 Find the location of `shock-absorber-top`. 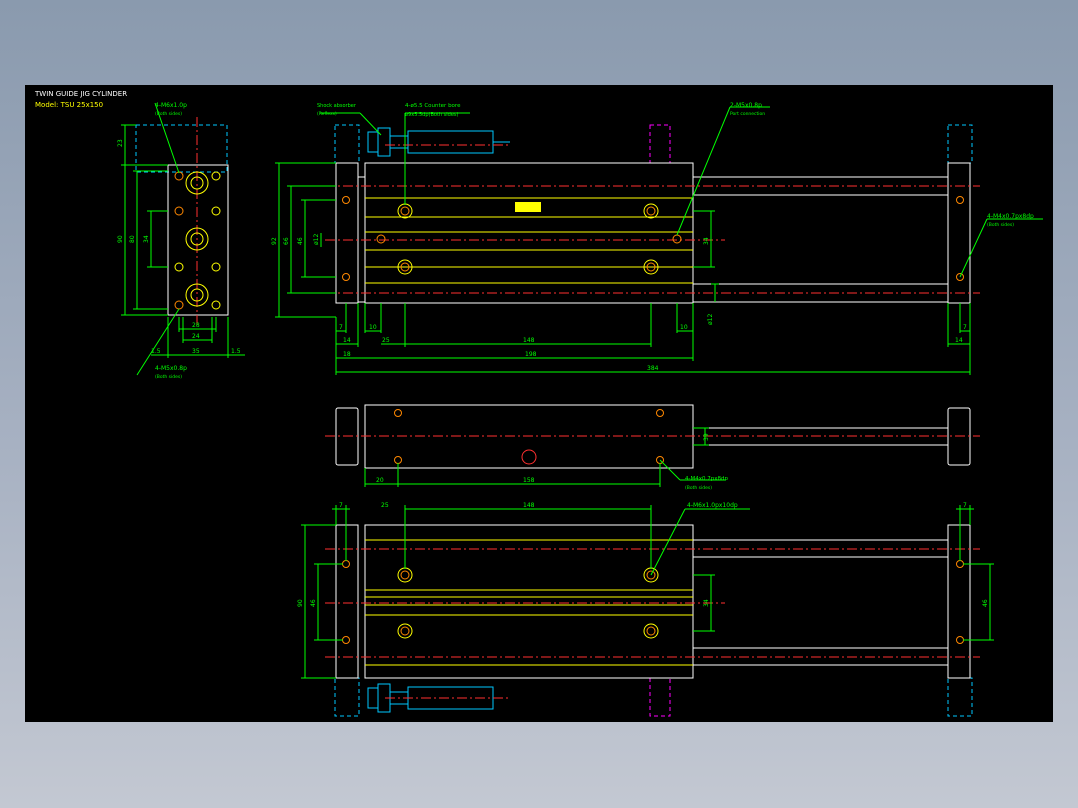

shock-absorber-top is located at coordinates (438, 142).